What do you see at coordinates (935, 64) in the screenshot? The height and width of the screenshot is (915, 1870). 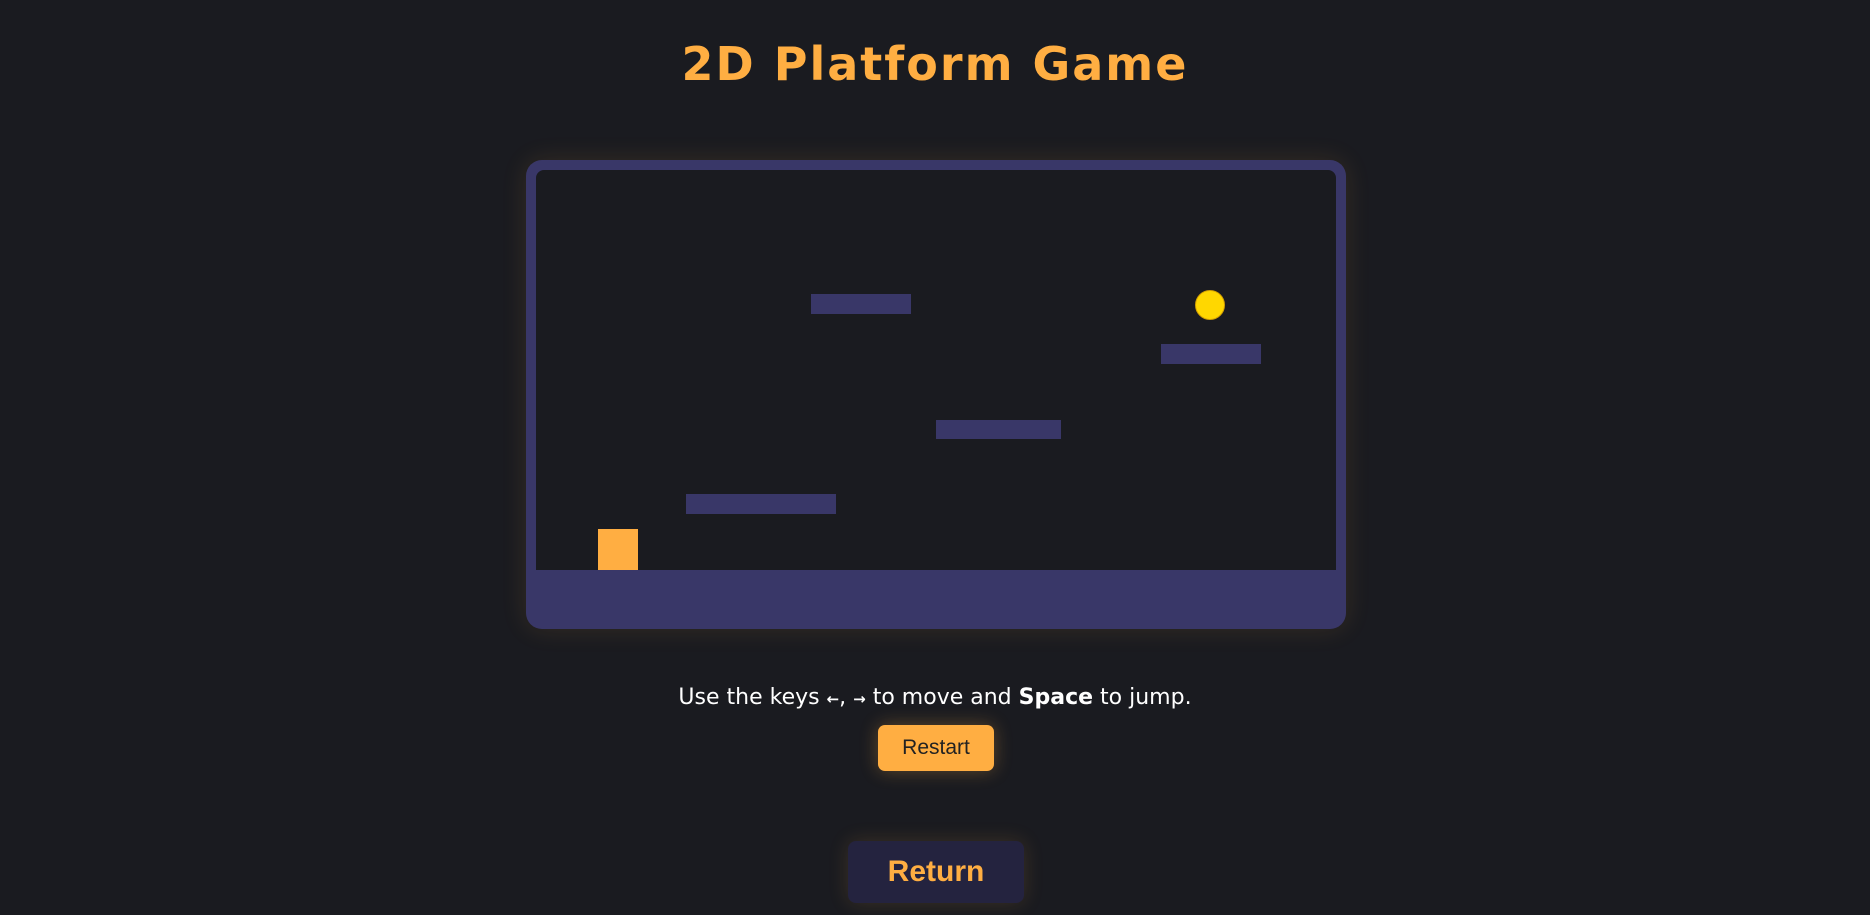 I see `page-title: 2D Platform Game` at bounding box center [935, 64].